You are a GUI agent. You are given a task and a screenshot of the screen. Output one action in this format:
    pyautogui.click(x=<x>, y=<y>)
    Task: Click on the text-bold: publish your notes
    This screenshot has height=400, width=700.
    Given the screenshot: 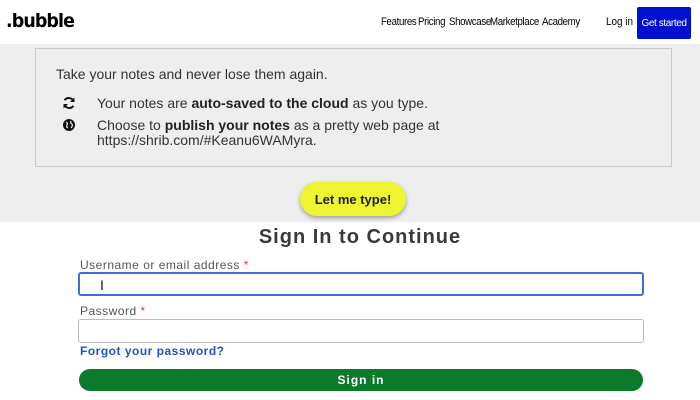 What is the action you would take?
    pyautogui.click(x=227, y=125)
    